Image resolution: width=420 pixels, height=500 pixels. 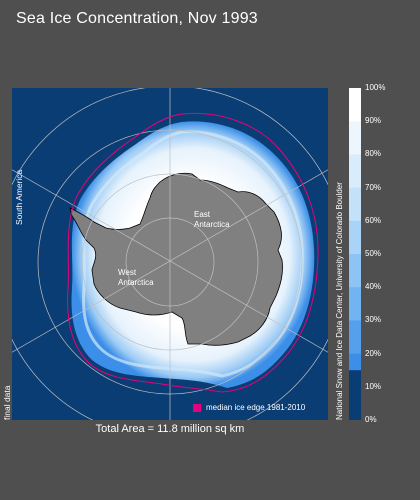 I want to click on colorbar-tick-label: 20%, so click(x=373, y=353).